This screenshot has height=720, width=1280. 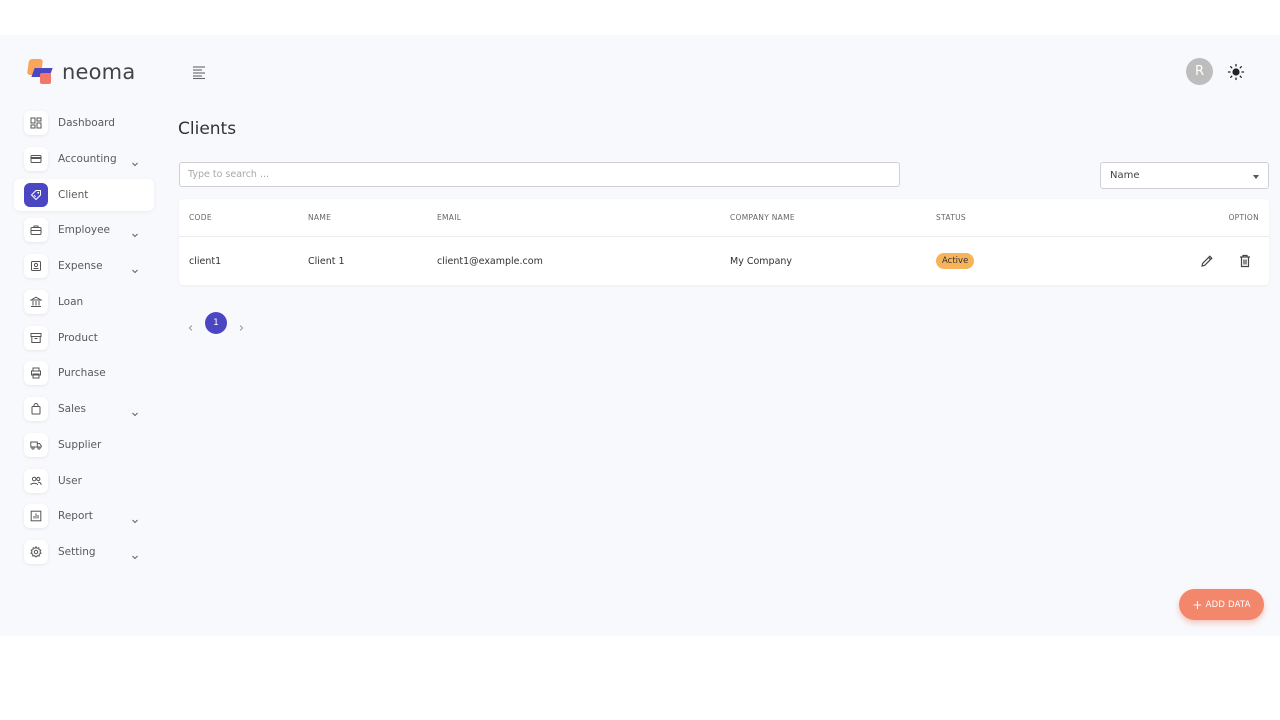 I want to click on logo-mark-icon, so click(x=40, y=72).